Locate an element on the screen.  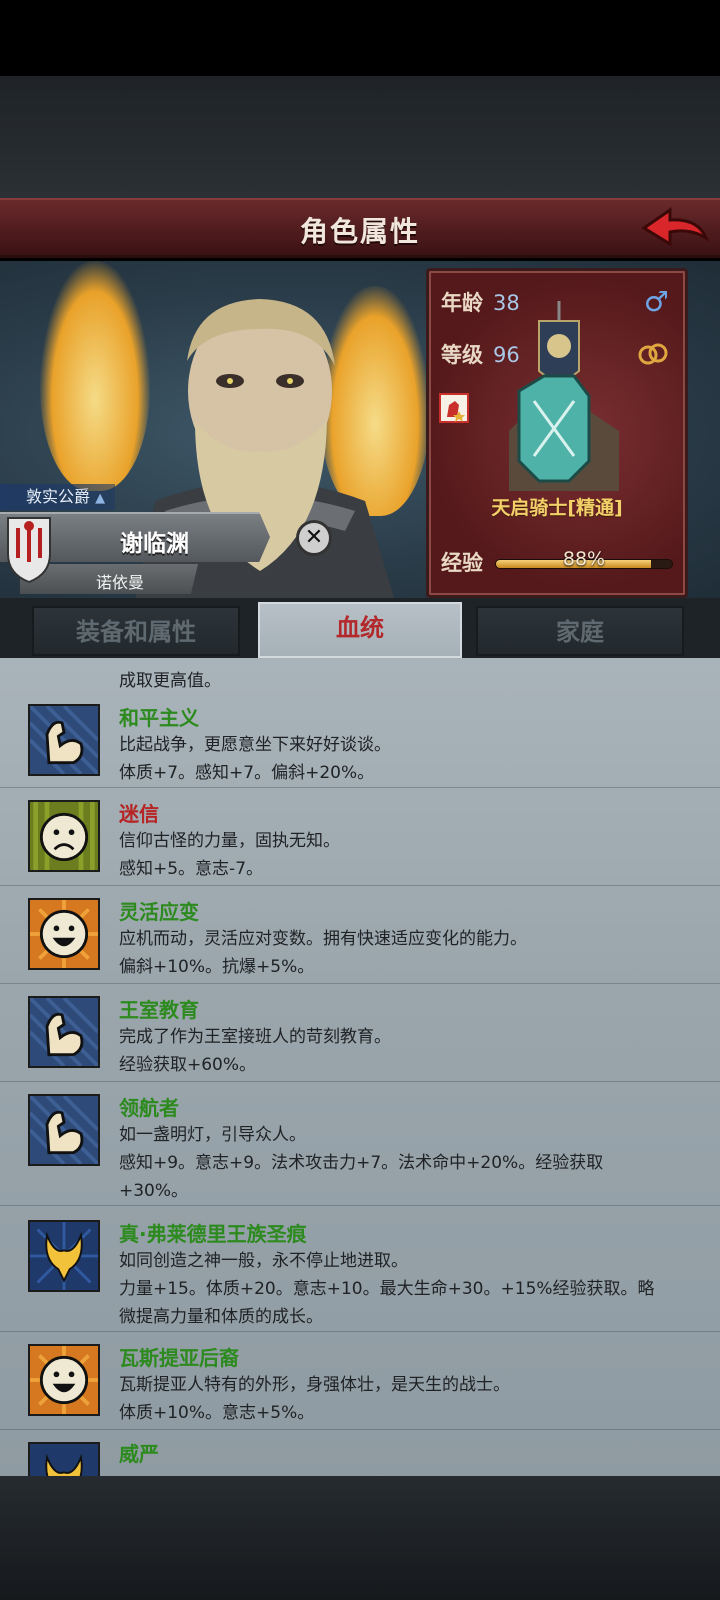
list-item: 和平主义 比起战争，更愿意坐下来好好谈谈。 体质+7。感知+7。偏斜+20%。 is located at coordinates (360, 739).